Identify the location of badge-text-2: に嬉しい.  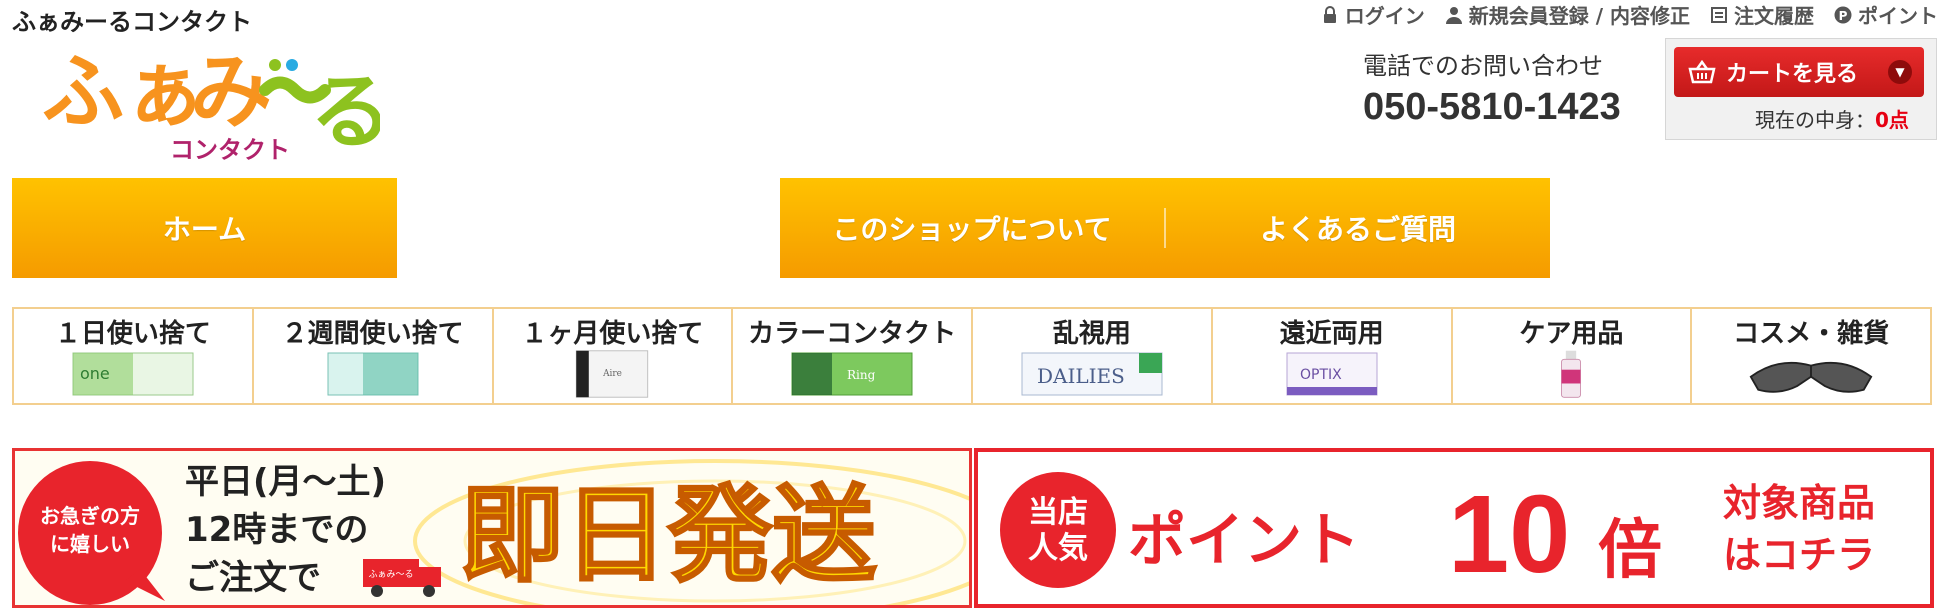
(90, 544).